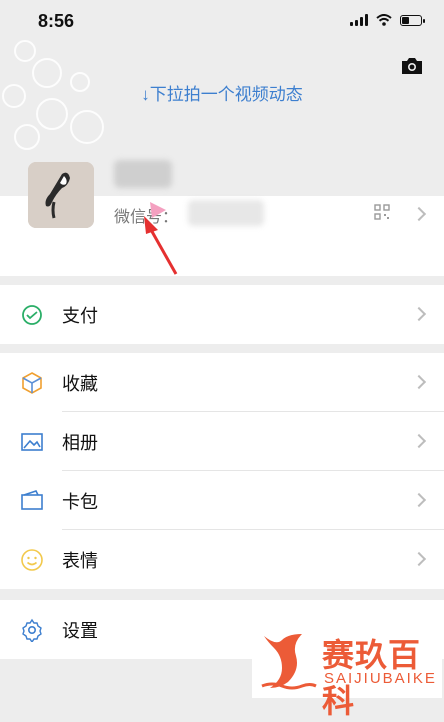 This screenshot has width=444, height=722. What do you see at coordinates (289, 662) in the screenshot?
I see `whale-tail-icon` at bounding box center [289, 662].